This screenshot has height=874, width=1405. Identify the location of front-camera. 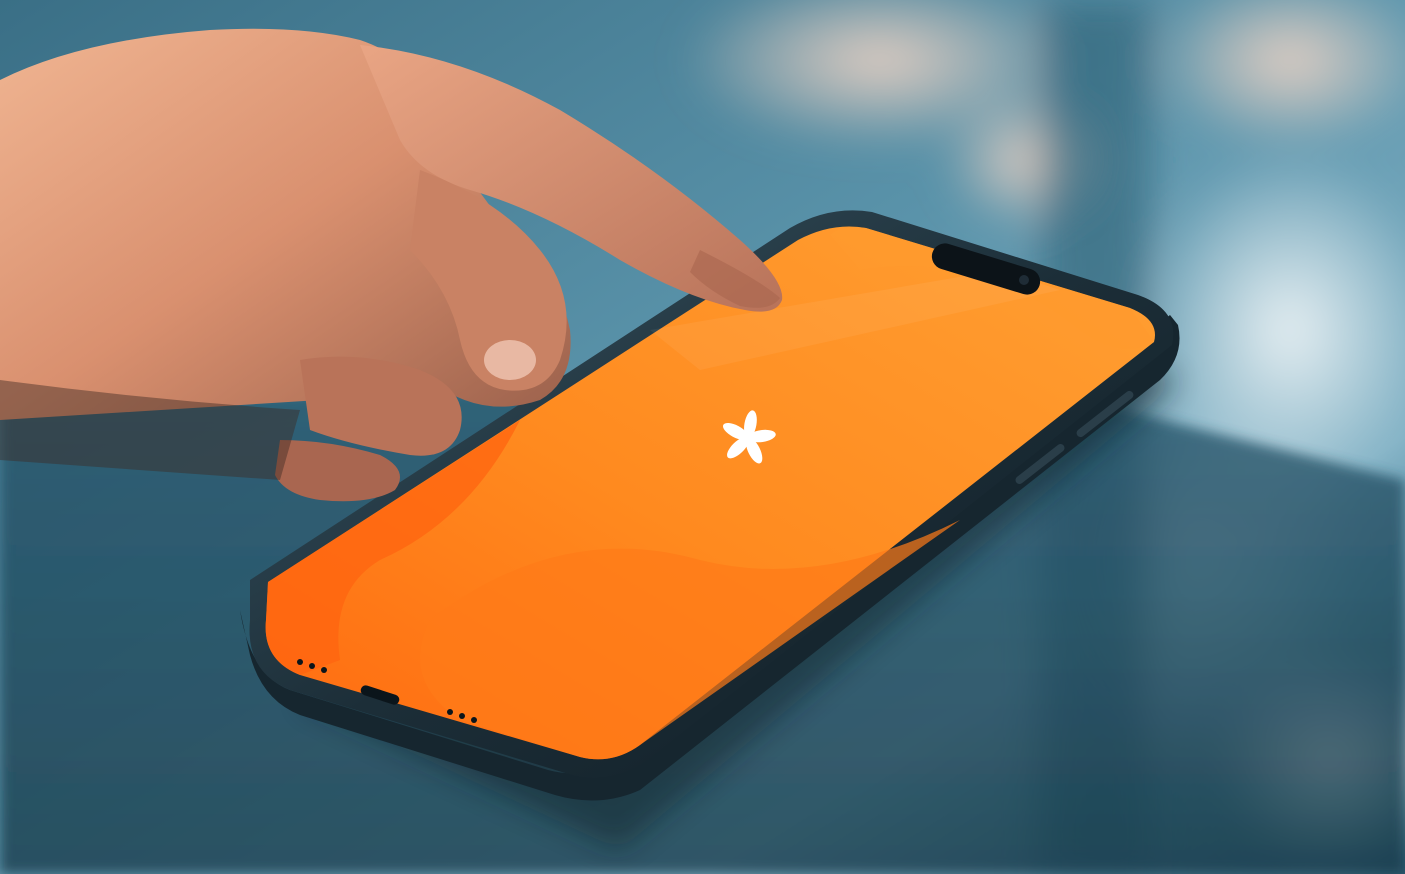
(1024, 280).